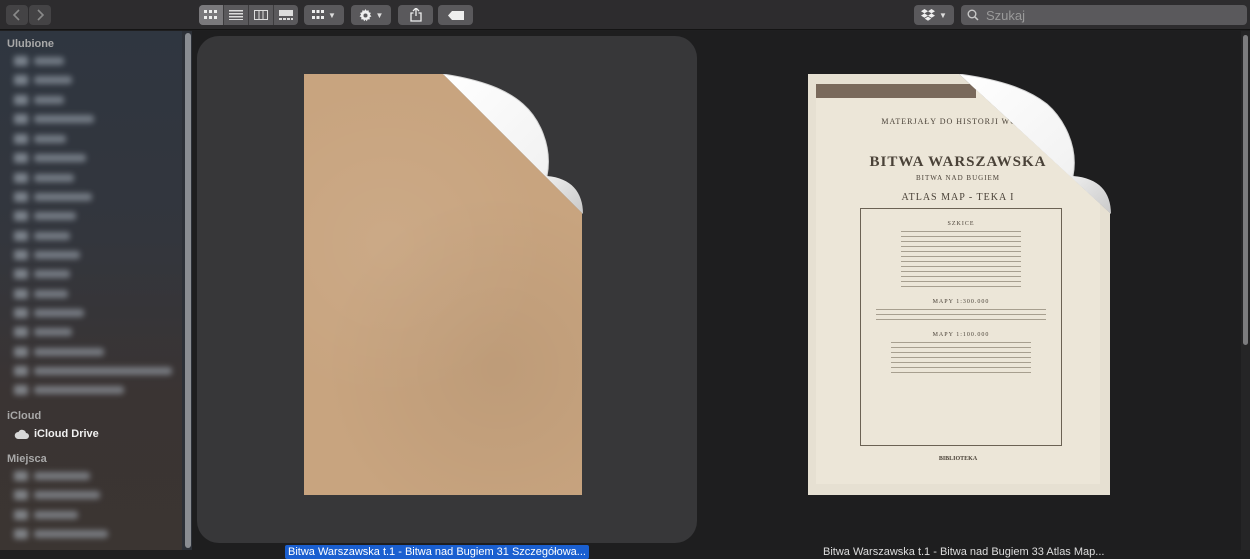  I want to click on sidebar-heading-icloud: iCloud, so click(24, 416).